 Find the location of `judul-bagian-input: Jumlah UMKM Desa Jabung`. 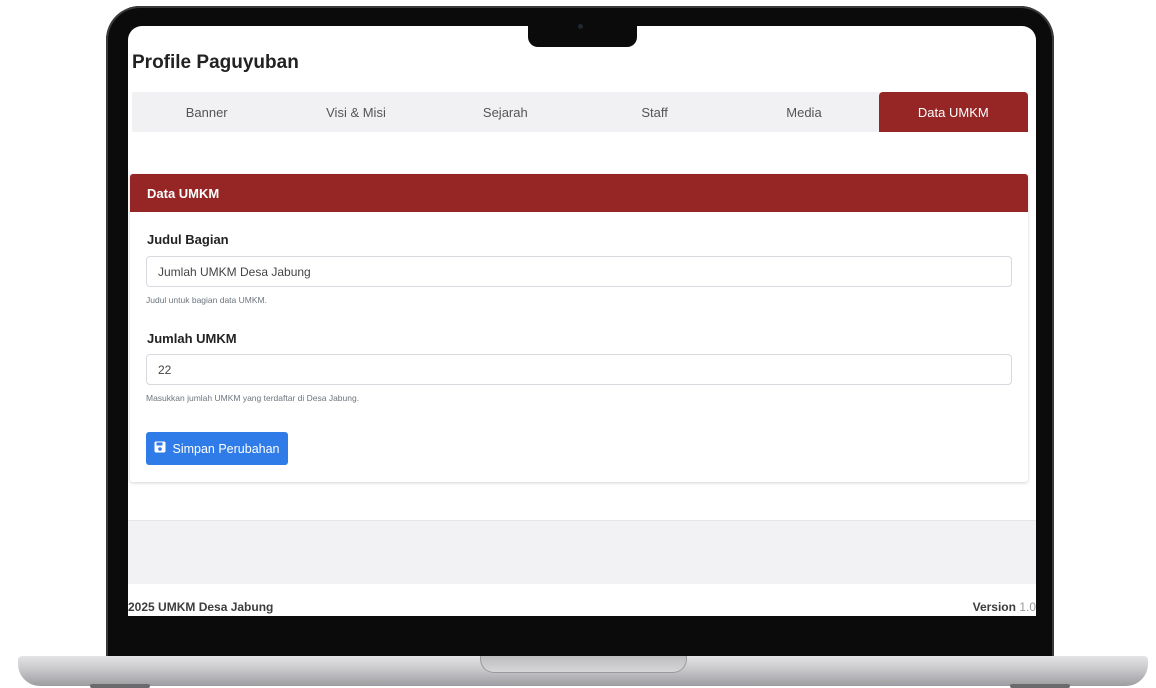

judul-bagian-input: Jumlah UMKM Desa Jabung is located at coordinates (579, 271).